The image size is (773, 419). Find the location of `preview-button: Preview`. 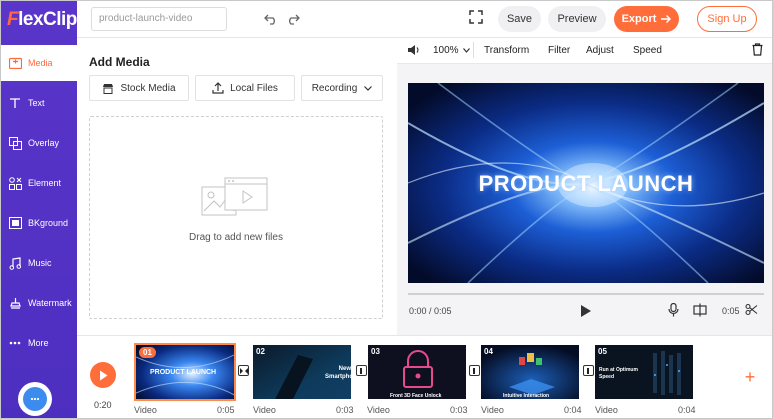

preview-button: Preview is located at coordinates (577, 19).